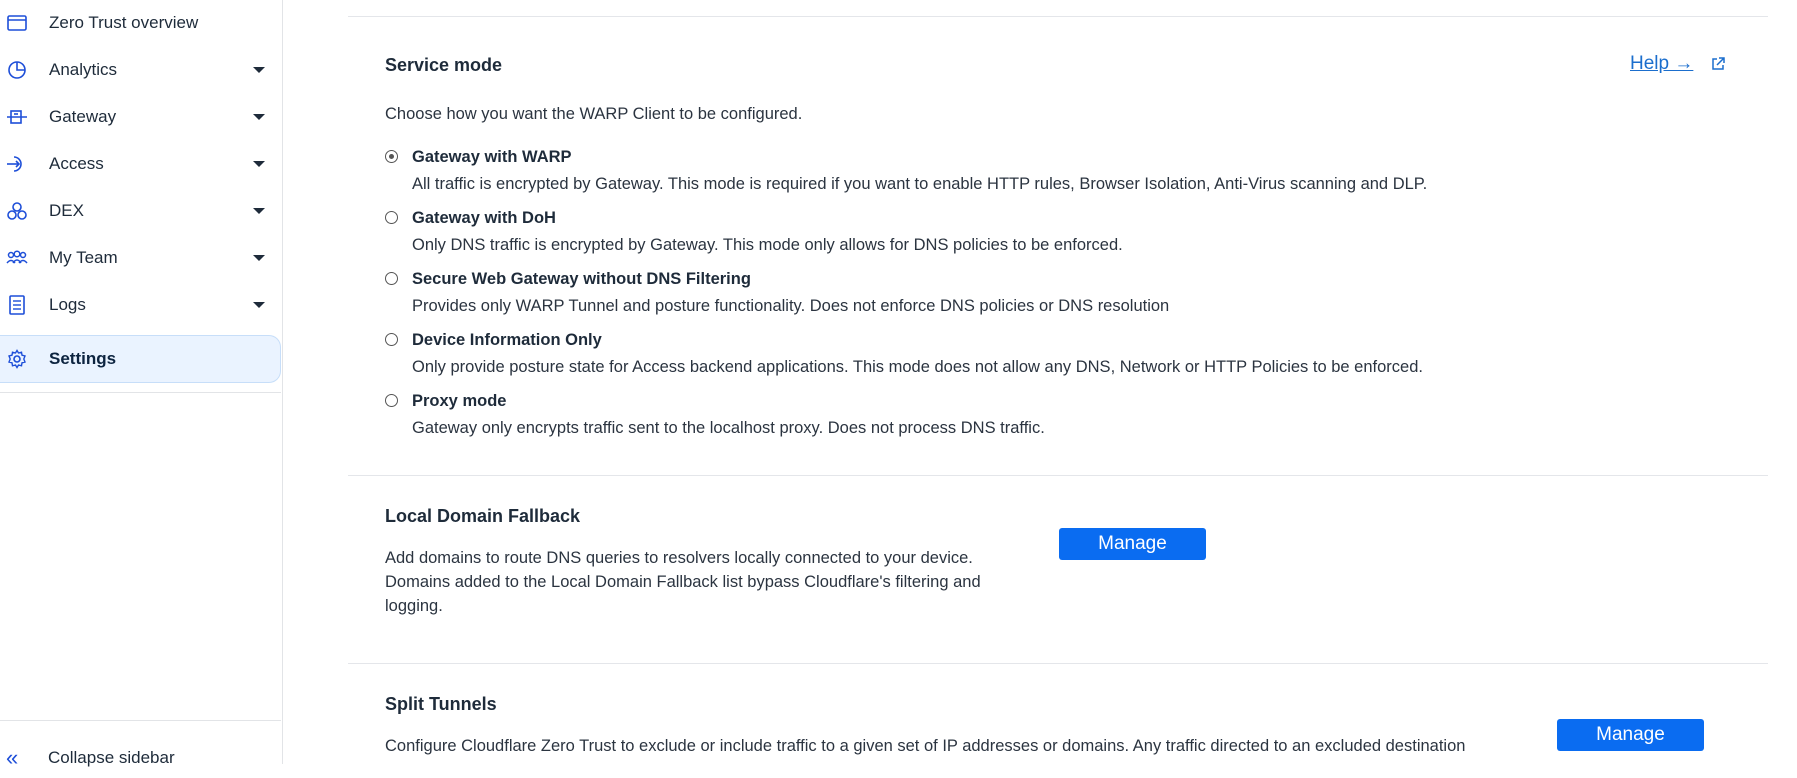 Image resolution: width=1797 pixels, height=778 pixels. What do you see at coordinates (1132, 544) in the screenshot?
I see `local-domain-fallback-manage-button: Manage` at bounding box center [1132, 544].